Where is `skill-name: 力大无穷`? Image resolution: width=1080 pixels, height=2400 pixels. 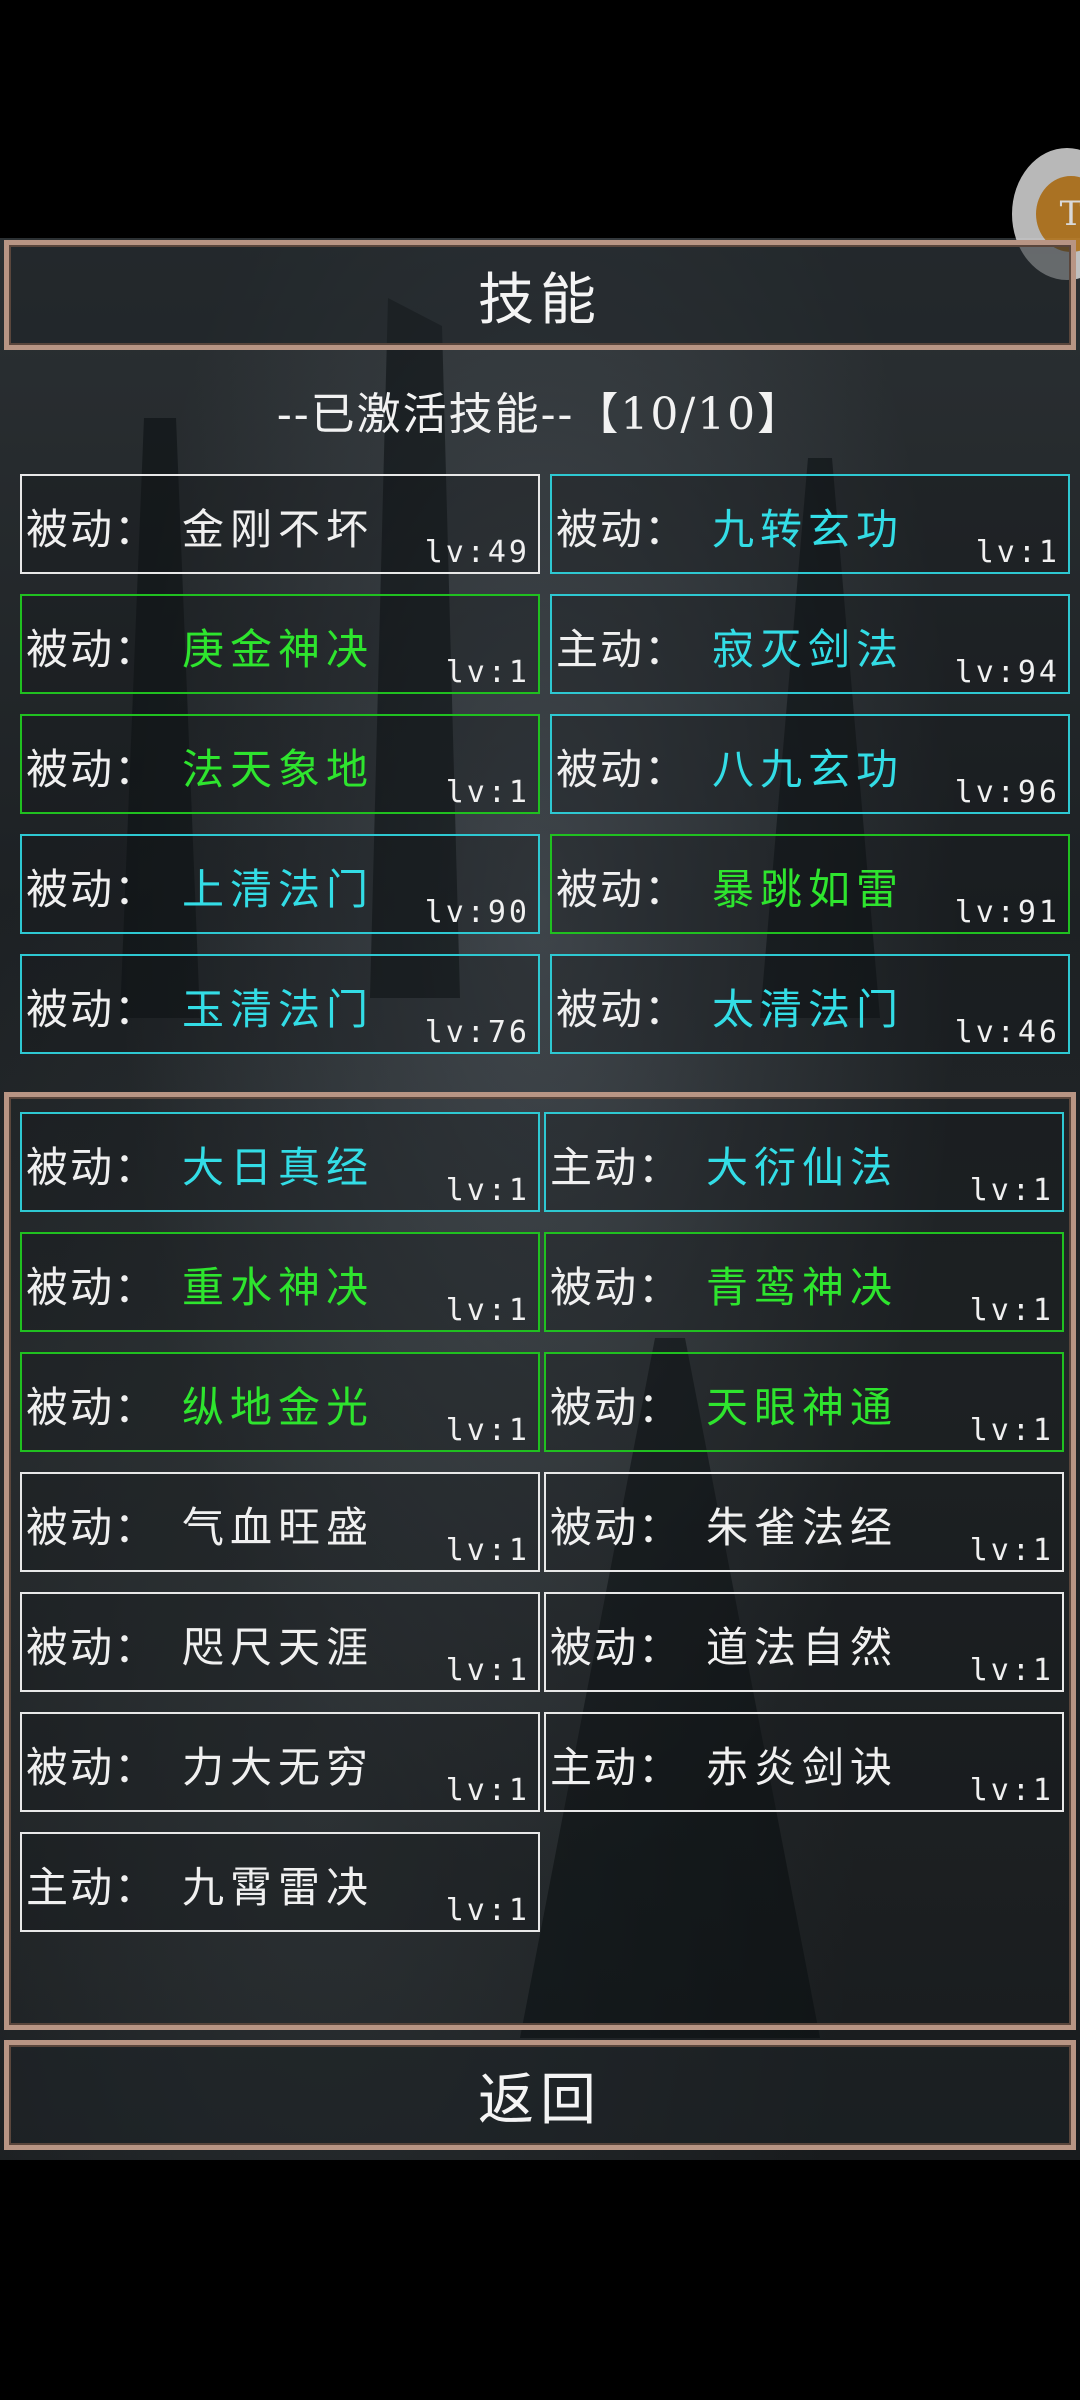 skill-name: 力大无穷 is located at coordinates (278, 1767).